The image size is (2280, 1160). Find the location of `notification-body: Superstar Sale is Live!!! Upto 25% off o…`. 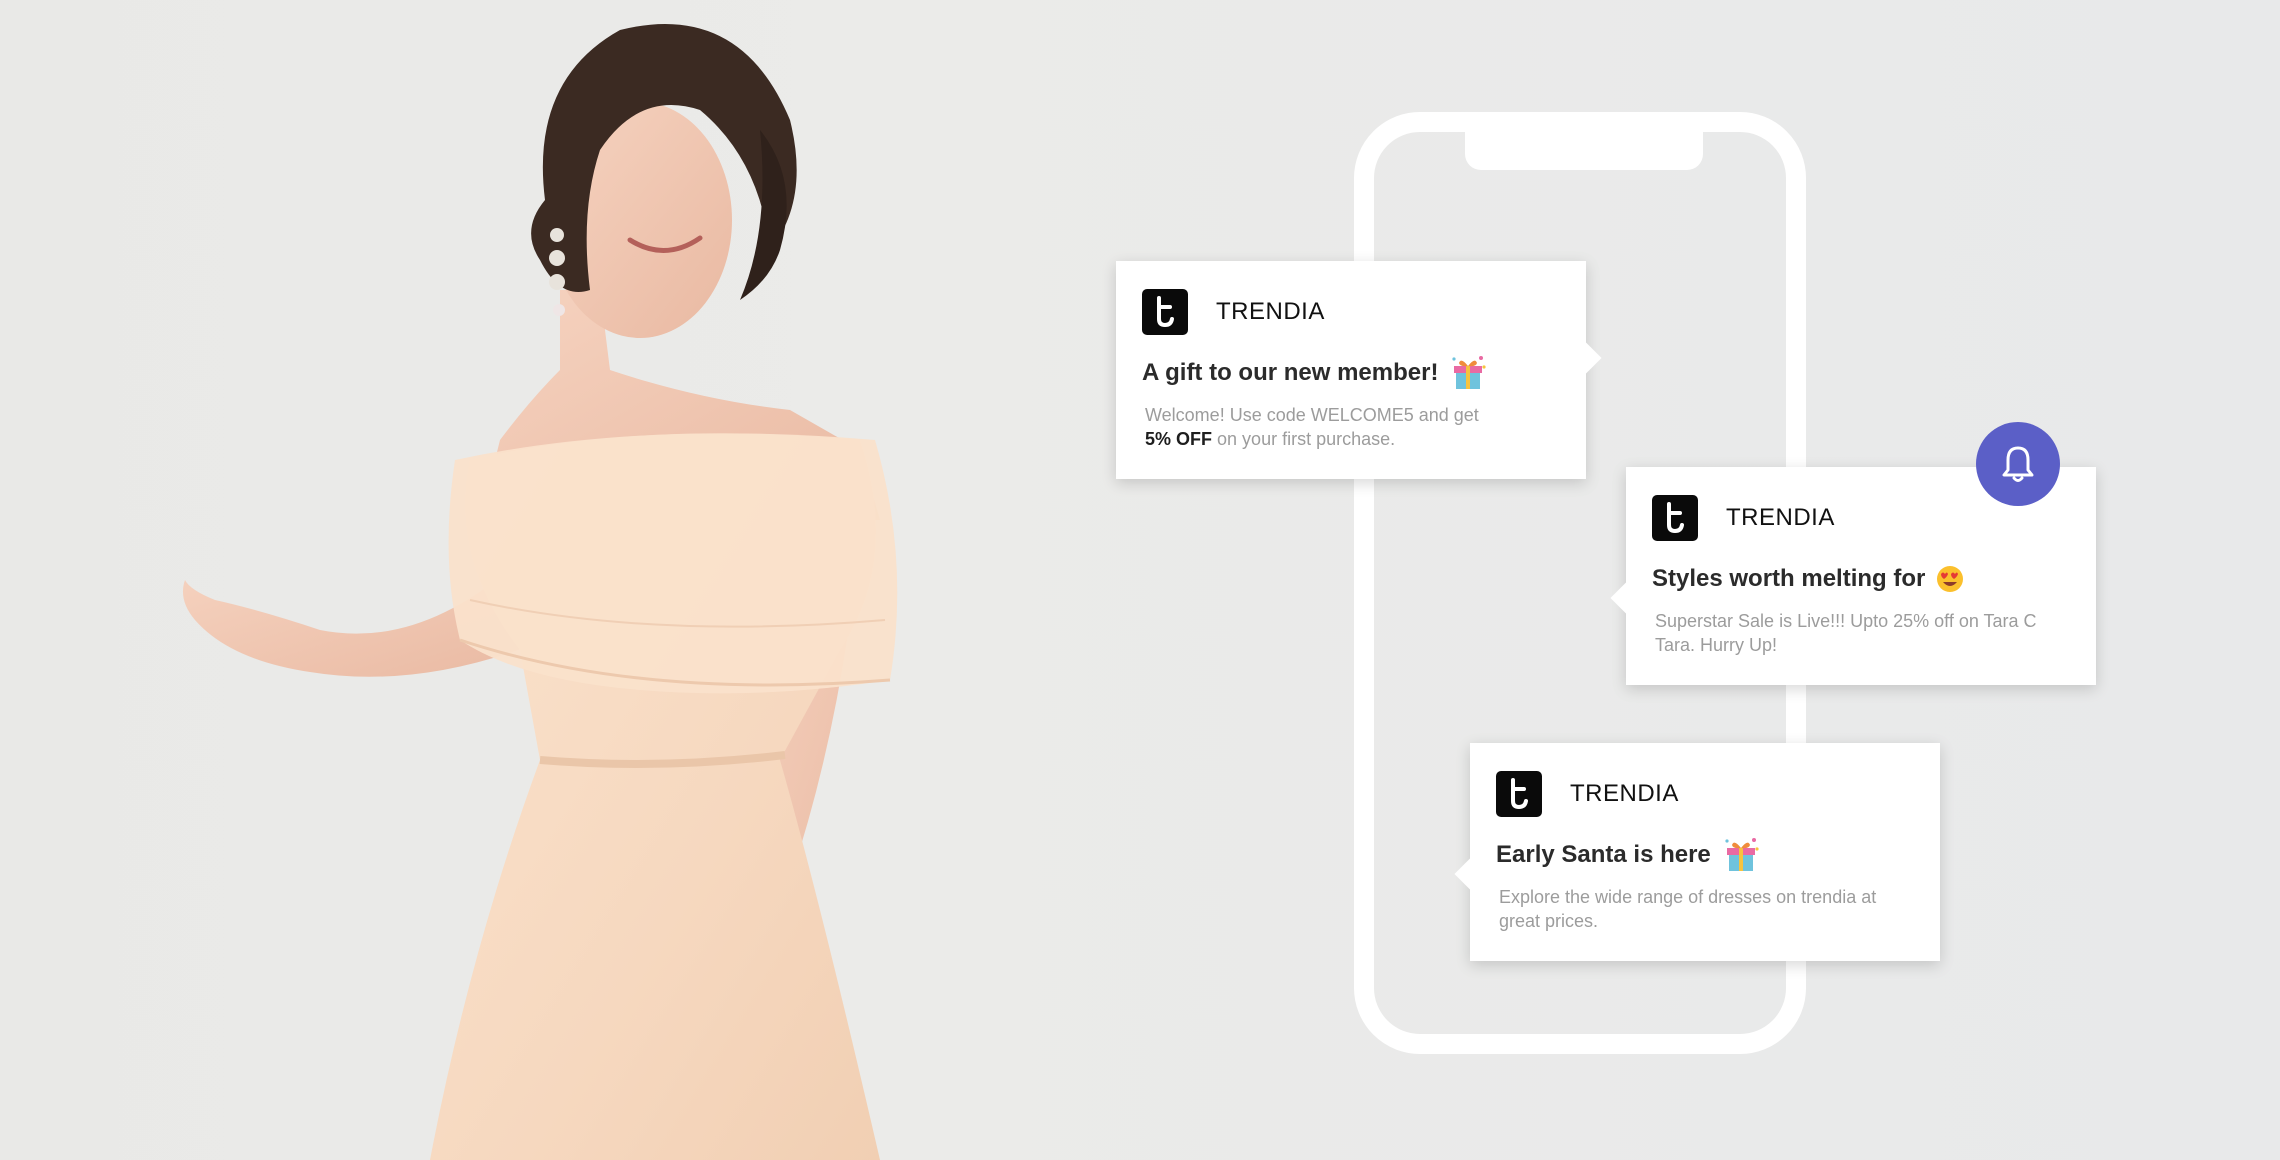

notification-body: Superstar Sale is Live!!! Upto 25% off o… is located at coordinates (1846, 633).